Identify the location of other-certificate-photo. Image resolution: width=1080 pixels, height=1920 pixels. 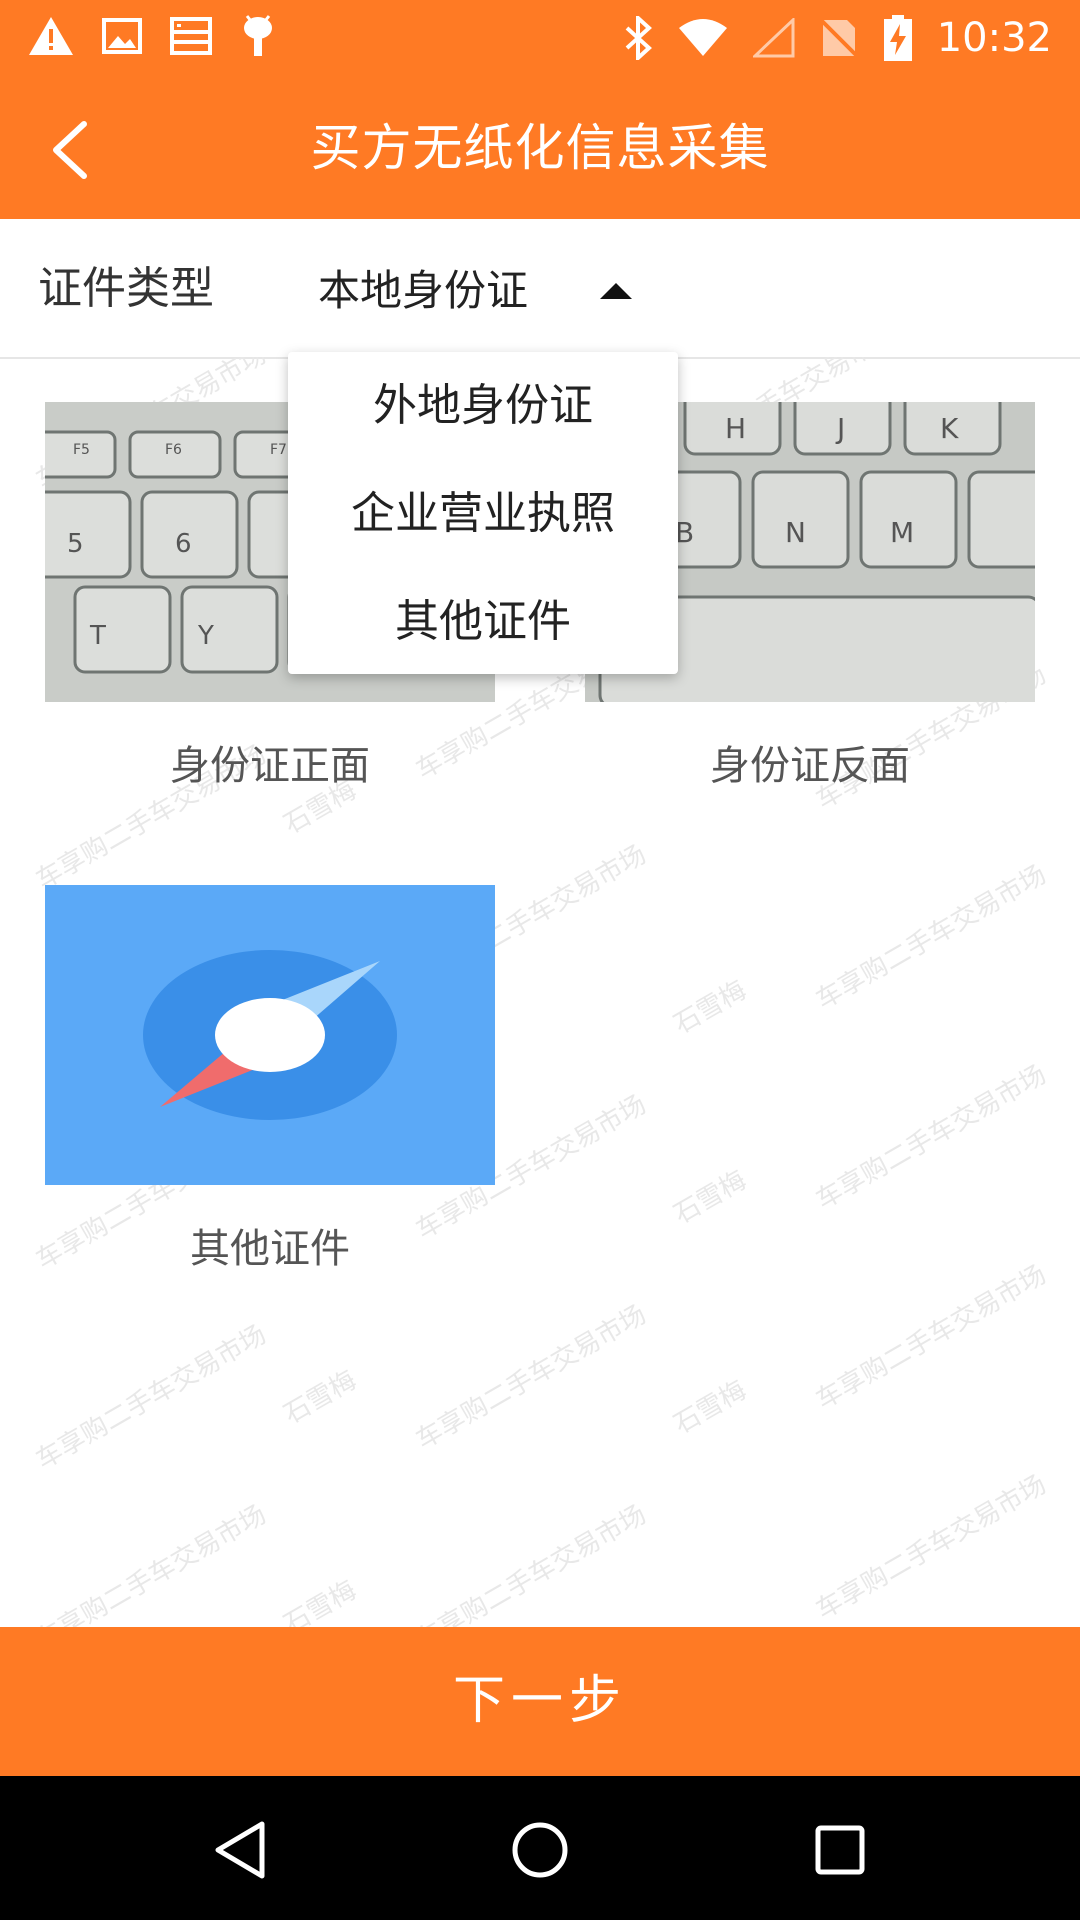
(270, 1035).